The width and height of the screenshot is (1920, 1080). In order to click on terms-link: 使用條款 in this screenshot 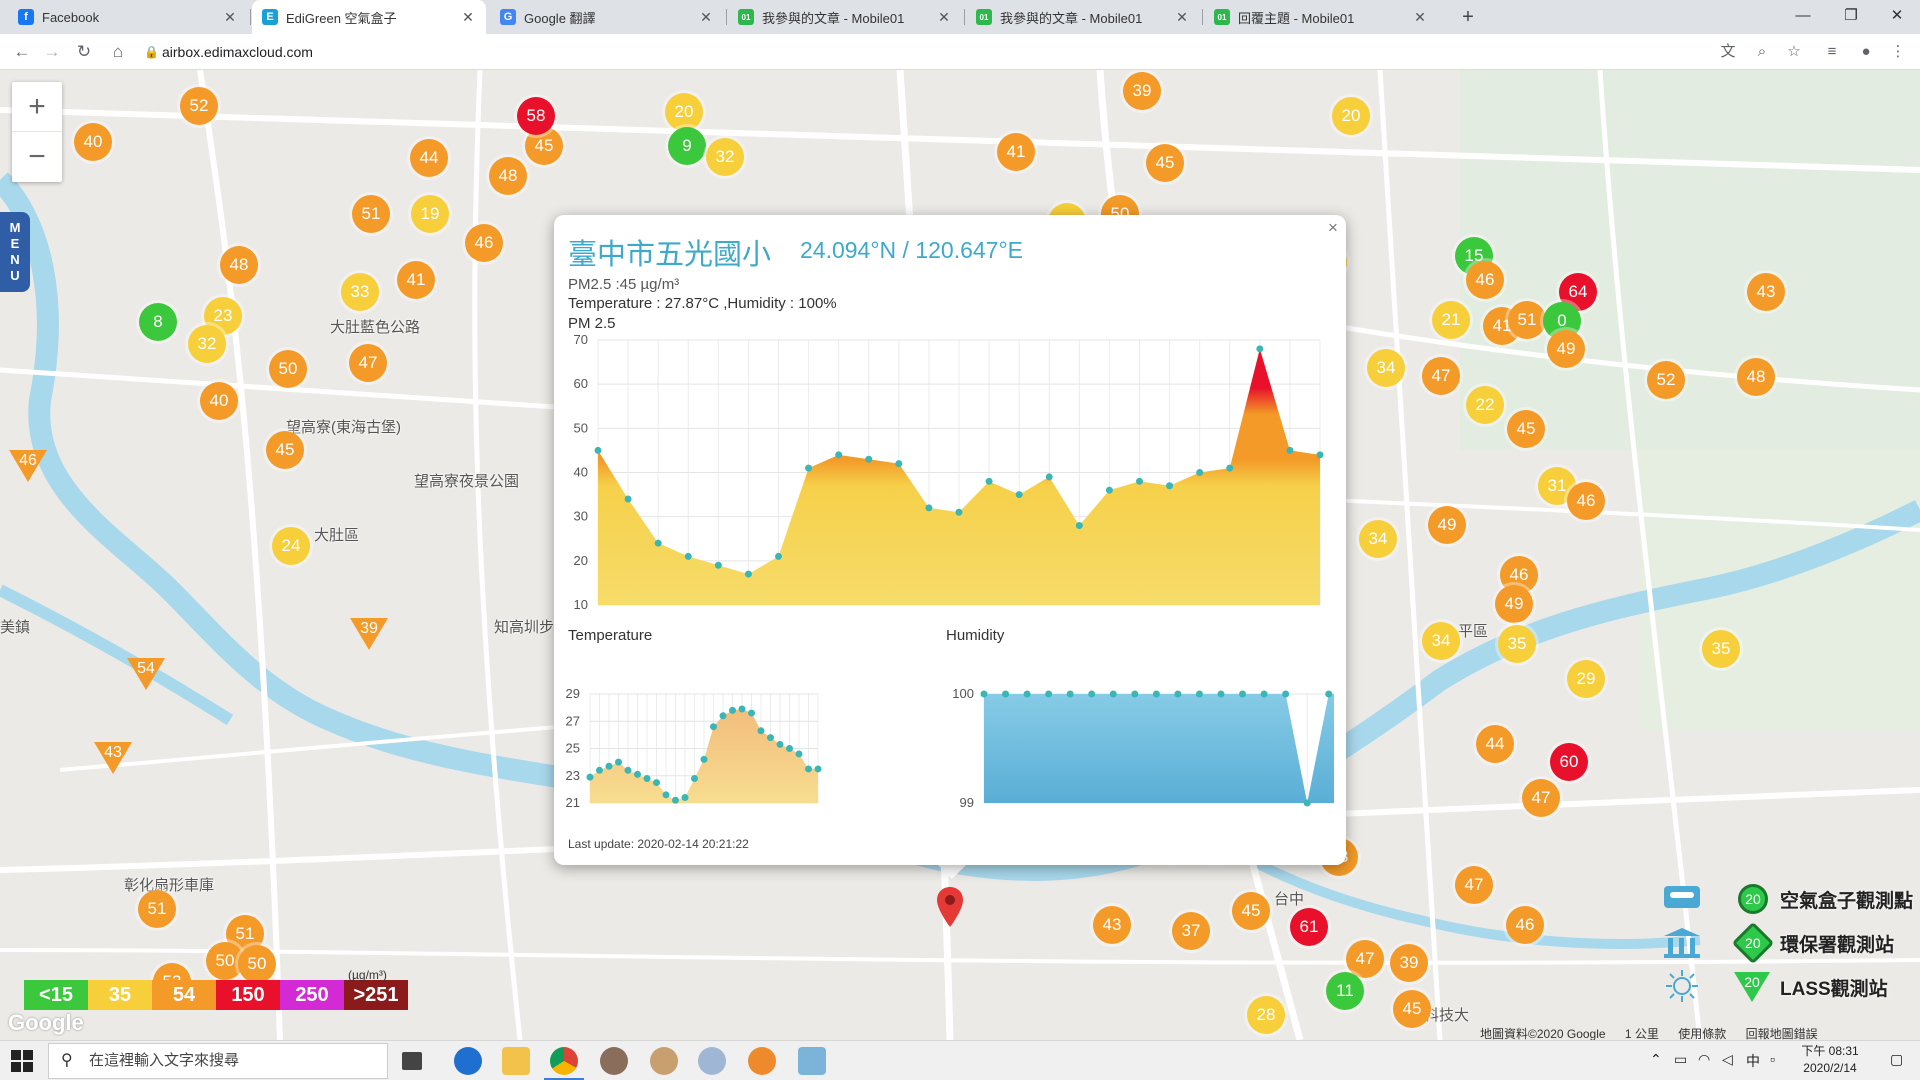, I will do `click(1702, 1033)`.